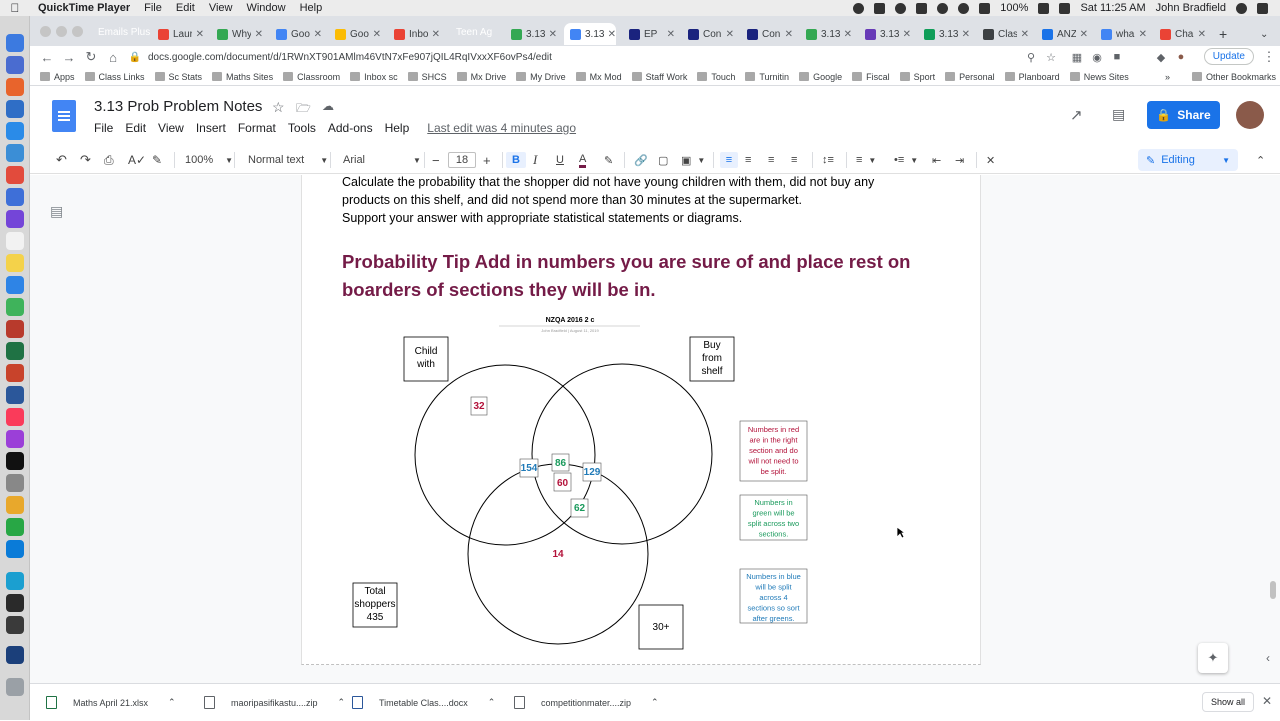 The image size is (1280, 721). I want to click on battery-icon, so click(1044, 8).